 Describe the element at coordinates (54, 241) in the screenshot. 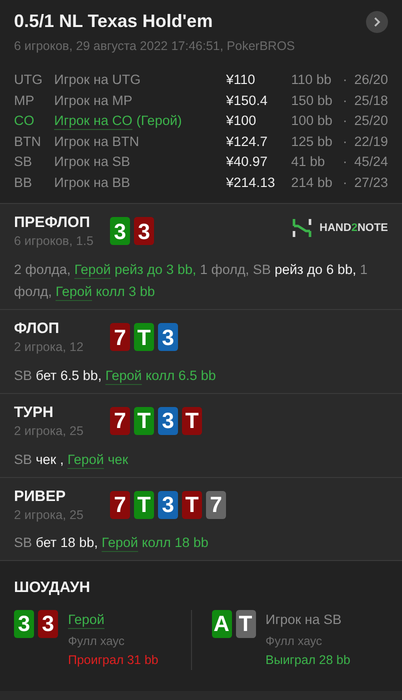

I see `street-info: 6 игроков, 1.5` at that location.